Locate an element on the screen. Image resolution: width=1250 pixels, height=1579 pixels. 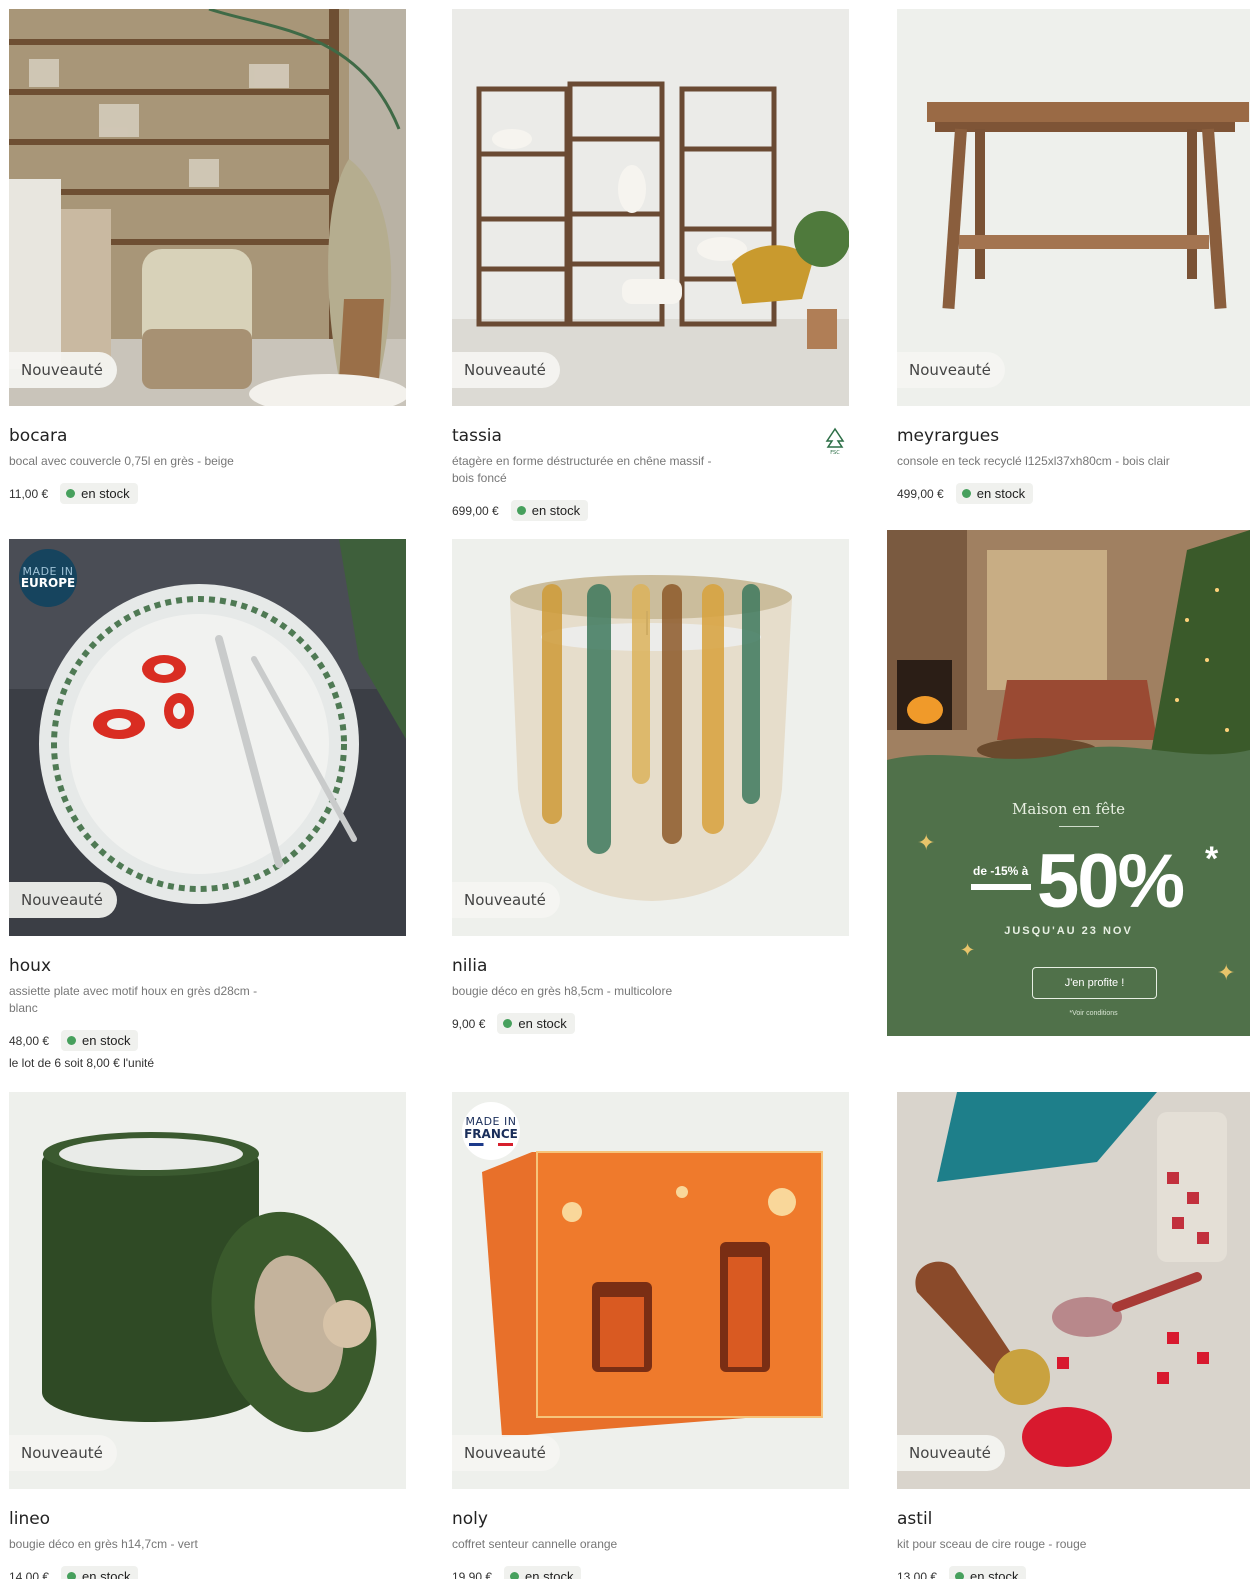
gift-box-illustration is located at coordinates (650, 1290).